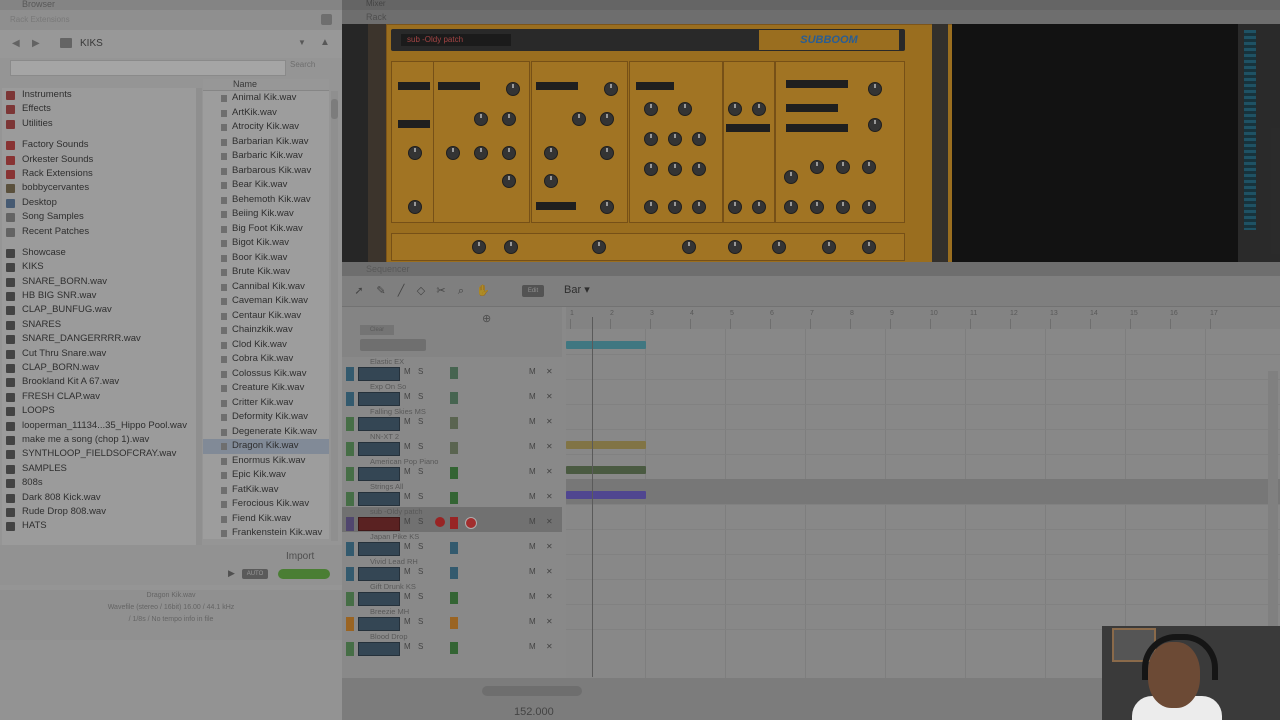  What do you see at coordinates (100, 267) in the screenshot?
I see `location-item: KIKS` at bounding box center [100, 267].